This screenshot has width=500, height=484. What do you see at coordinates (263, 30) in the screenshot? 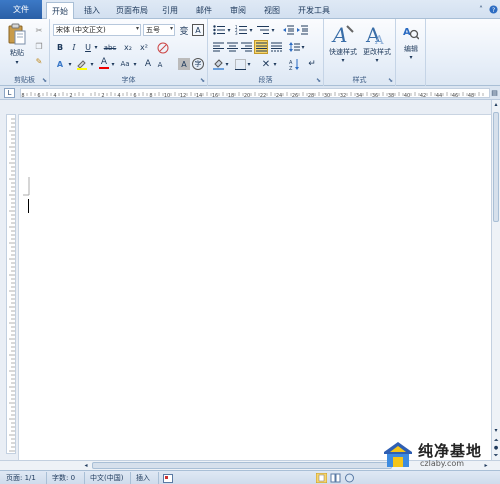
I see `multilevel-list-icon` at bounding box center [263, 30].